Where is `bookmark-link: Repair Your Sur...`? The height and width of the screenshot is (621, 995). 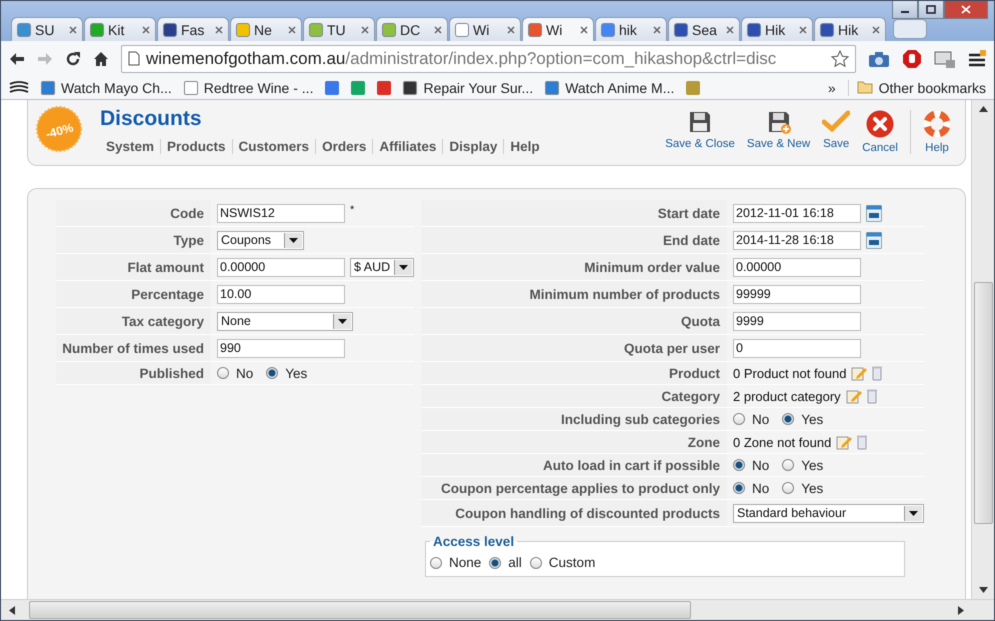
bookmark-link: Repair Your Sur... is located at coordinates (468, 88).